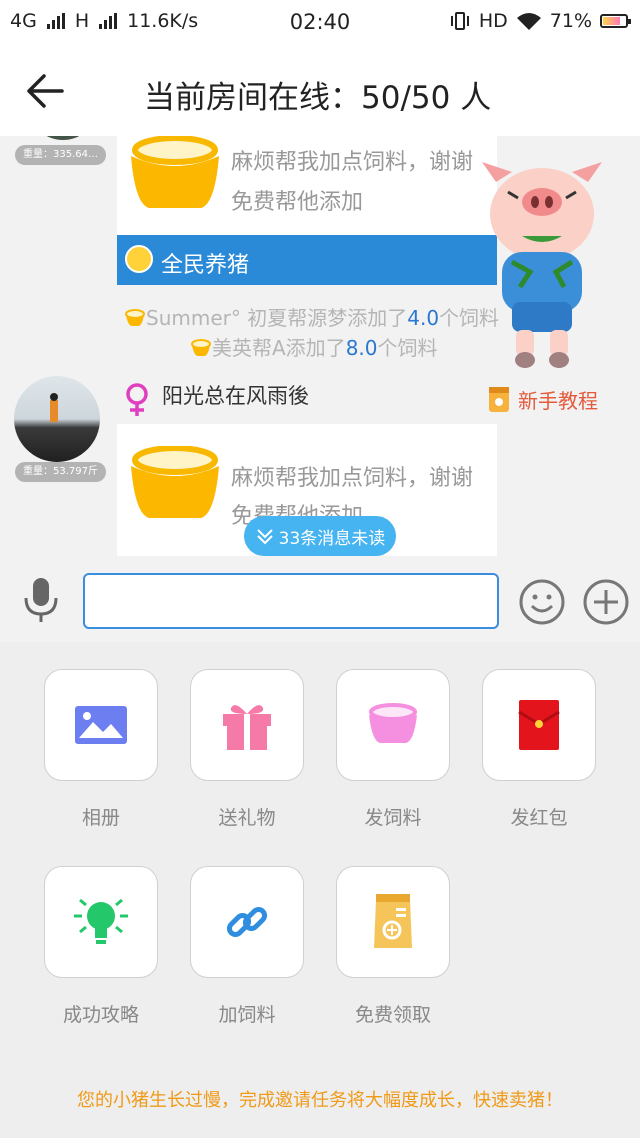 The image size is (640, 1138). What do you see at coordinates (542, 265) in the screenshot?
I see `pig-sticker-icon` at bounding box center [542, 265].